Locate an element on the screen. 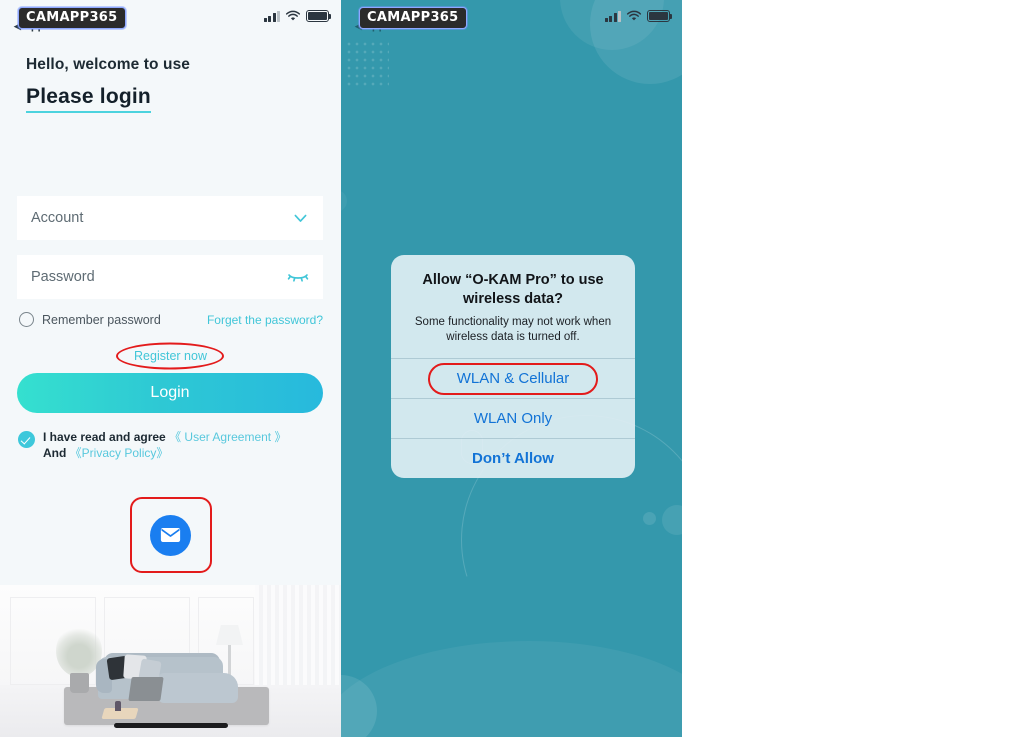 This screenshot has width=1024, height=737. remember-password-toggle: Remember password is located at coordinates (90, 319).